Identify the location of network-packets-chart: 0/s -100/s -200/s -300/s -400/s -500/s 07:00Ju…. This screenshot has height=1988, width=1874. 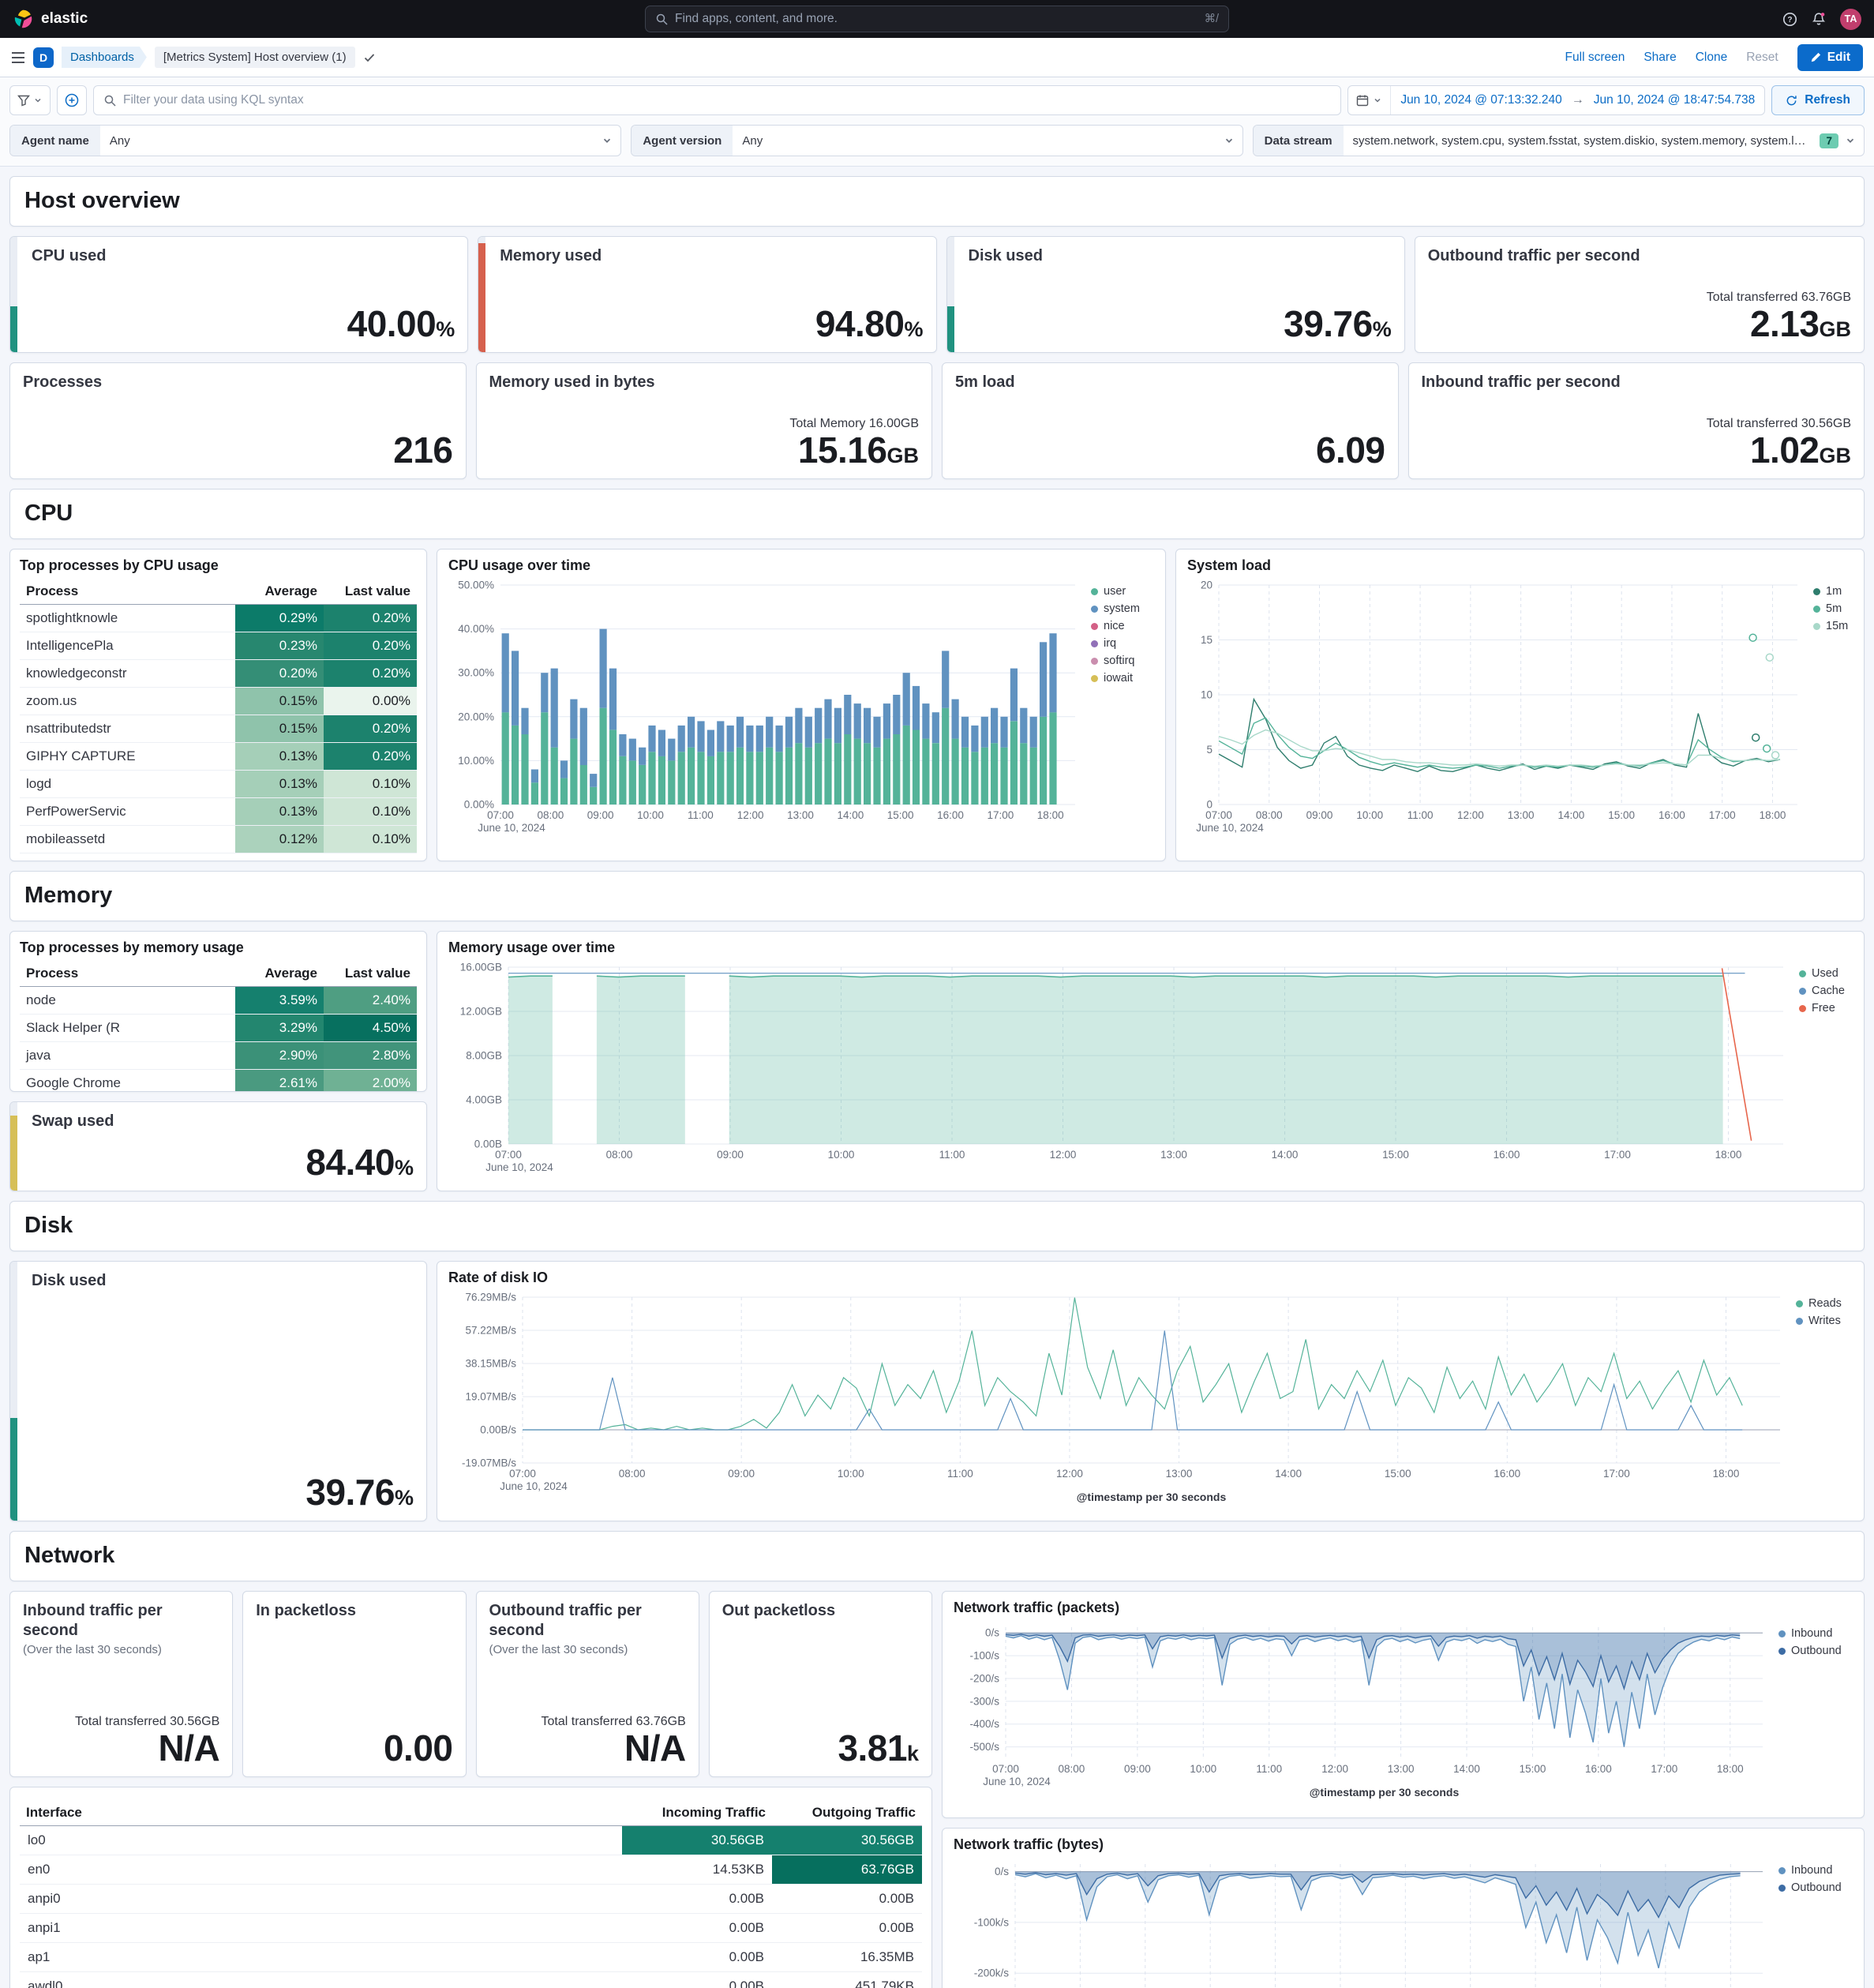
(1364, 1710).